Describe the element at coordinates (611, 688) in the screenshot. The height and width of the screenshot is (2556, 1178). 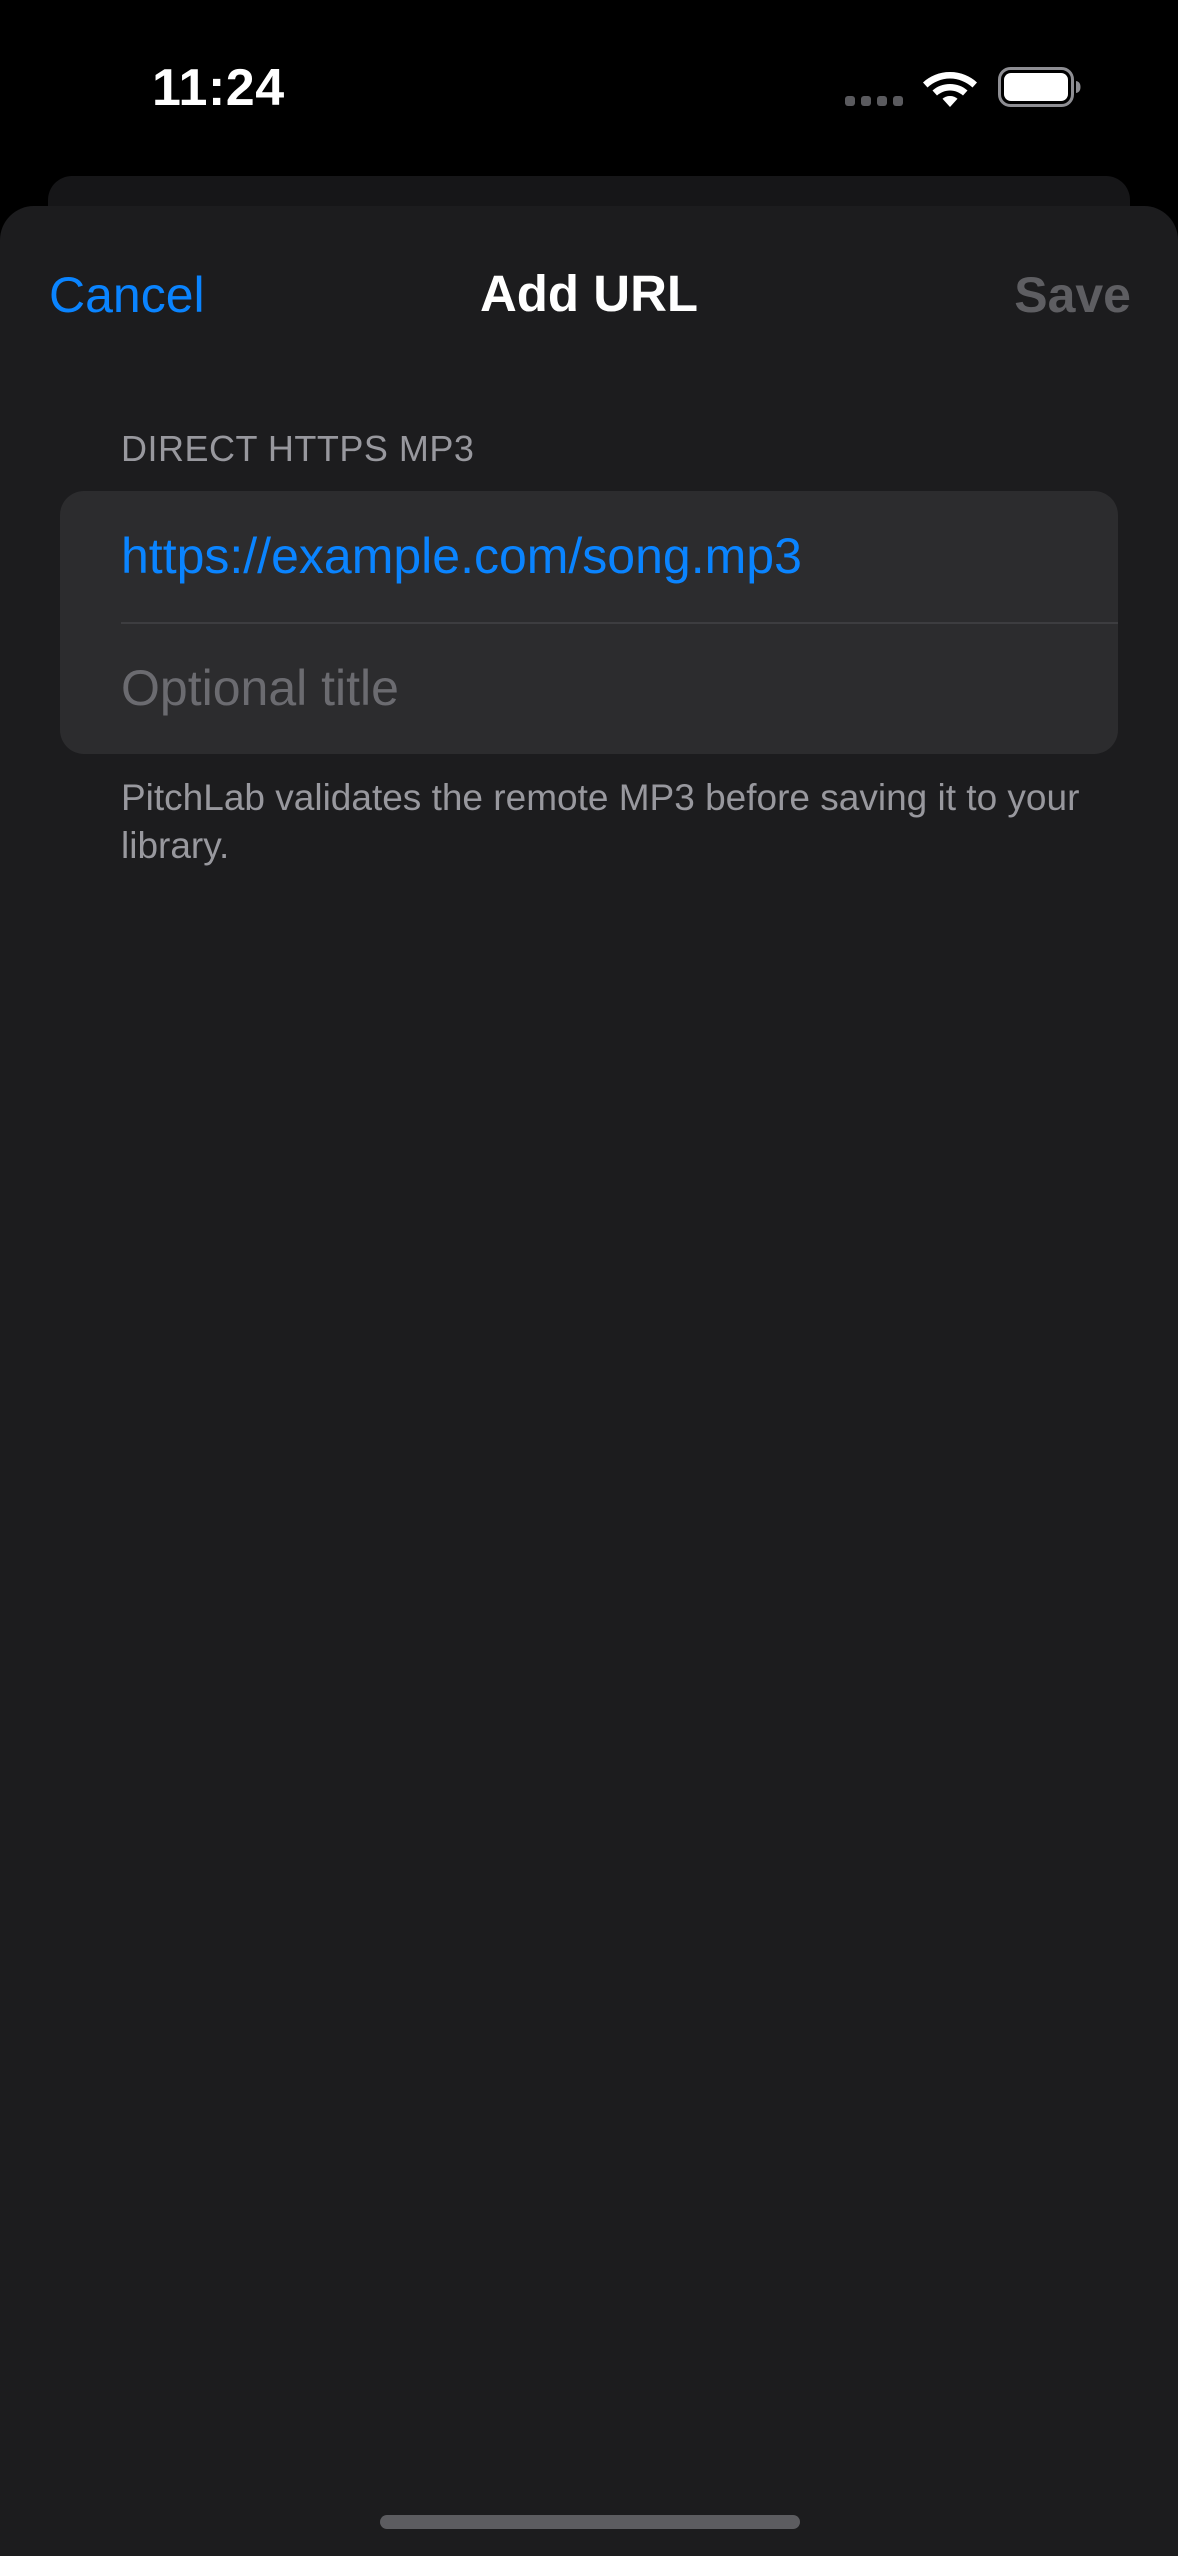
I see `title-input` at that location.